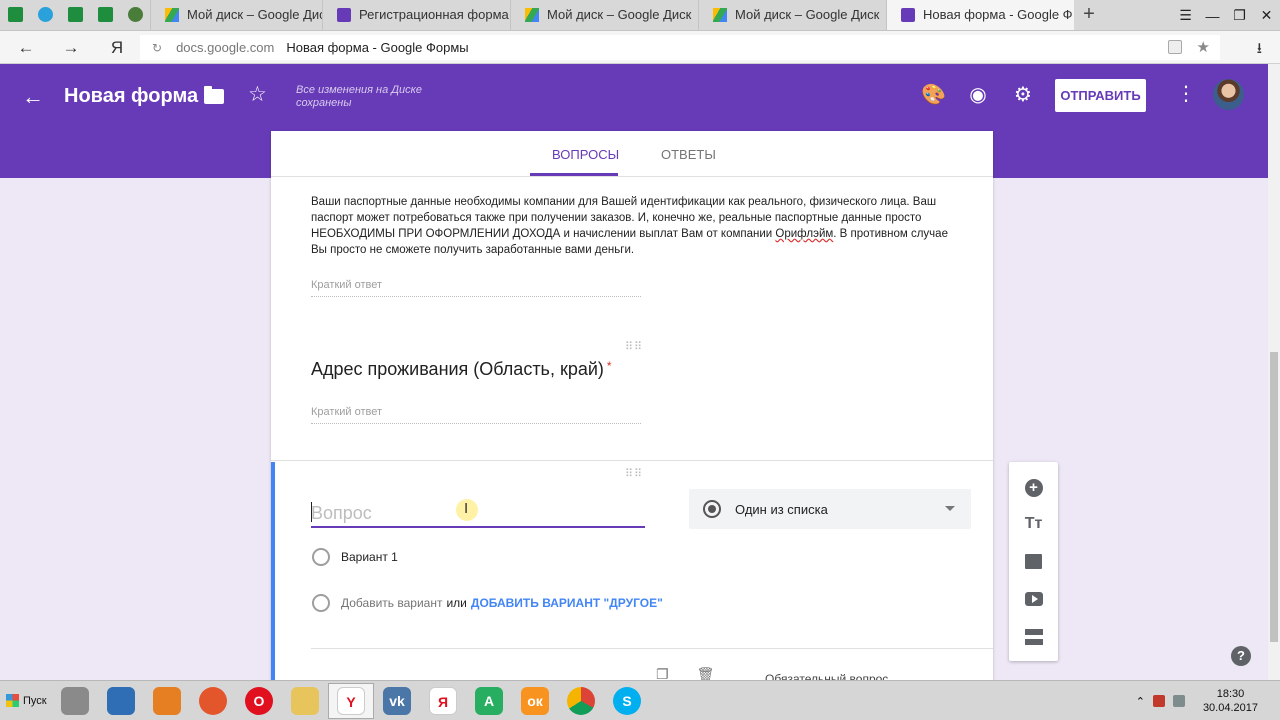 The height and width of the screenshot is (720, 1280). I want to click on side-toolbar: + Tт, so click(1033, 561).